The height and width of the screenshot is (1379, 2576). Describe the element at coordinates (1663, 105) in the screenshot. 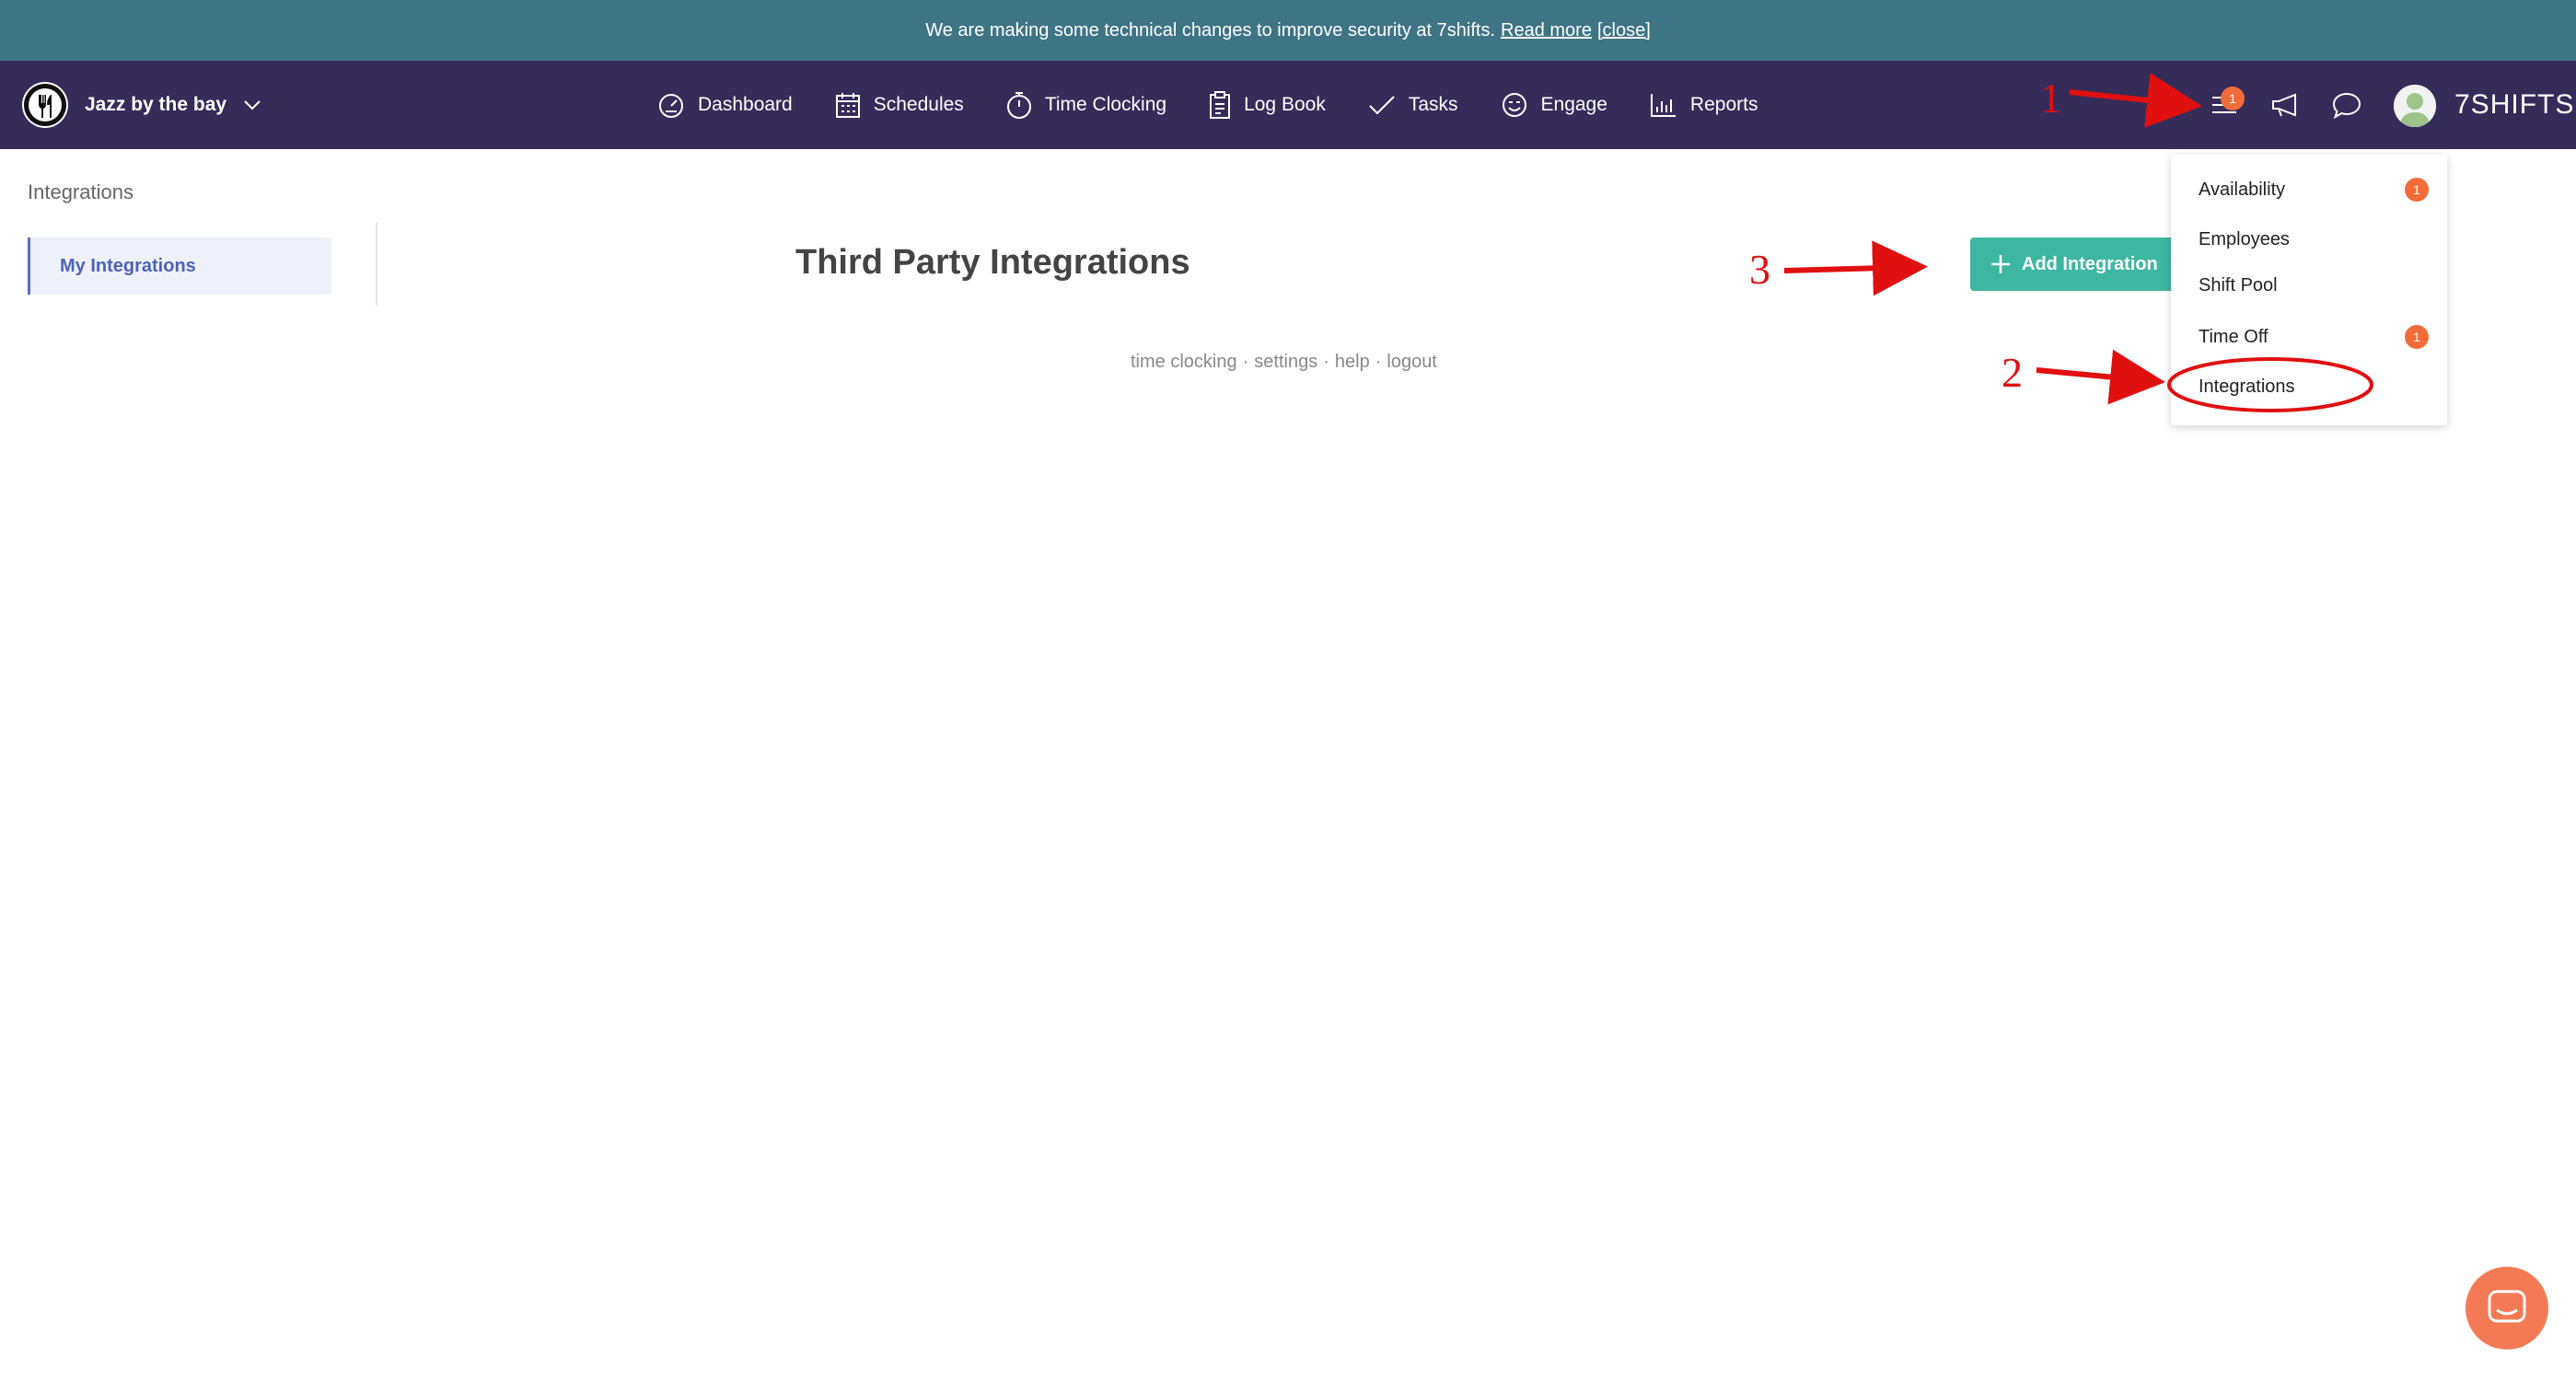

I see `bar-chart-icon` at that location.